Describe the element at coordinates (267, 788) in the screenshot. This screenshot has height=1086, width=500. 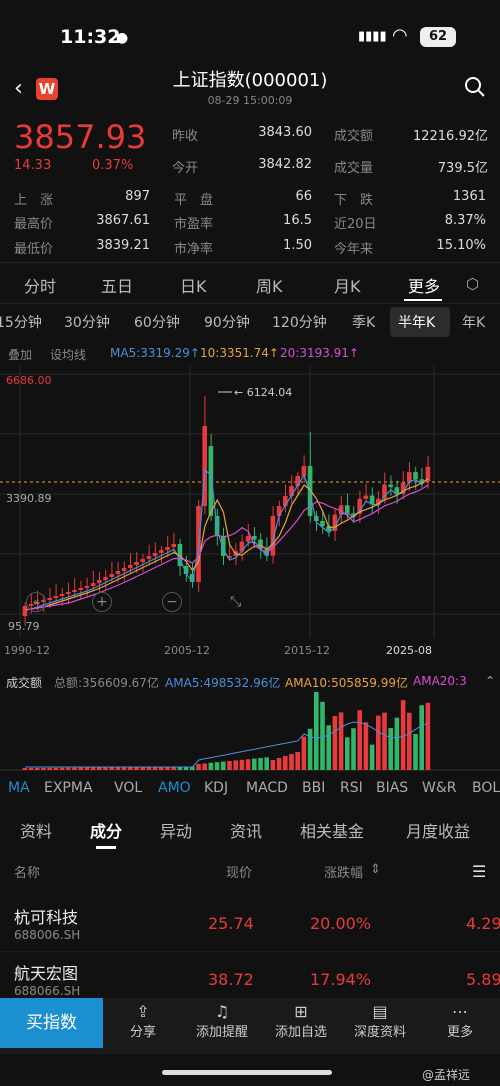
I see `ind-macd: MACD` at that location.